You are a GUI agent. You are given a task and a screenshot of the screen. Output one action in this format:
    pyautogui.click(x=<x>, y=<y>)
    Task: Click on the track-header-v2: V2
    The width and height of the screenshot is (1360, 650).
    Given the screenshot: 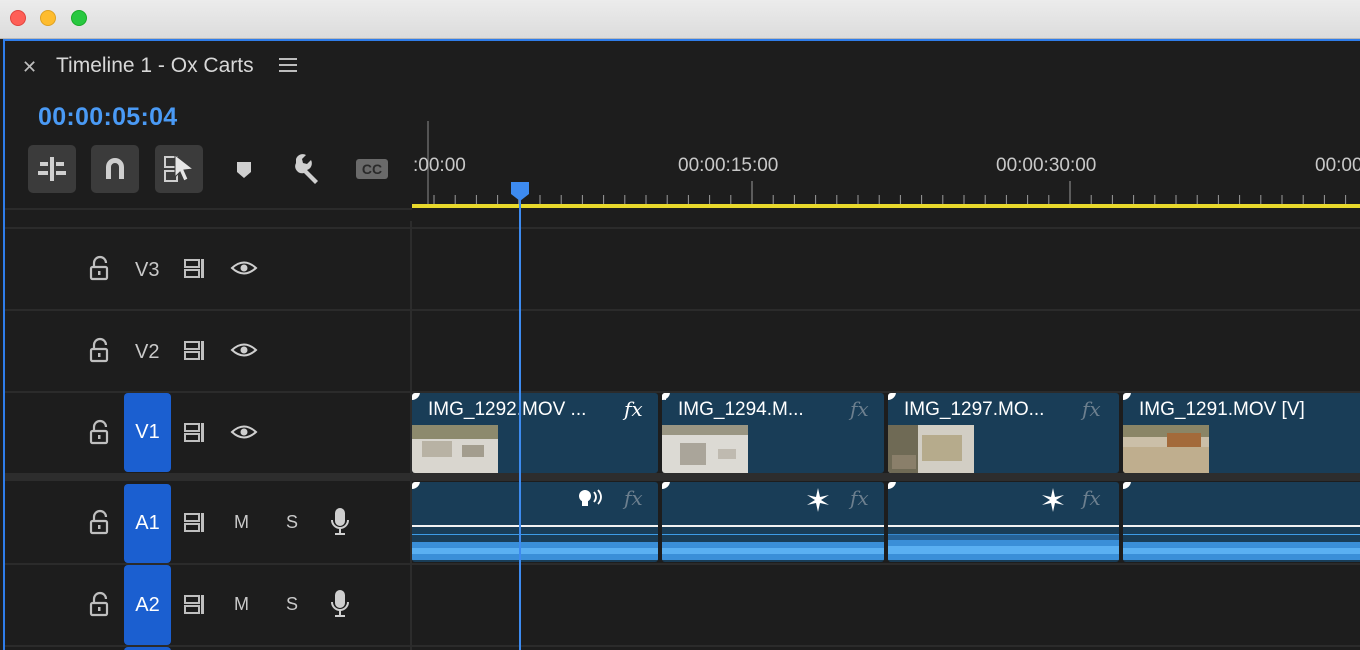 What is the action you would take?
    pyautogui.click(x=207, y=351)
    